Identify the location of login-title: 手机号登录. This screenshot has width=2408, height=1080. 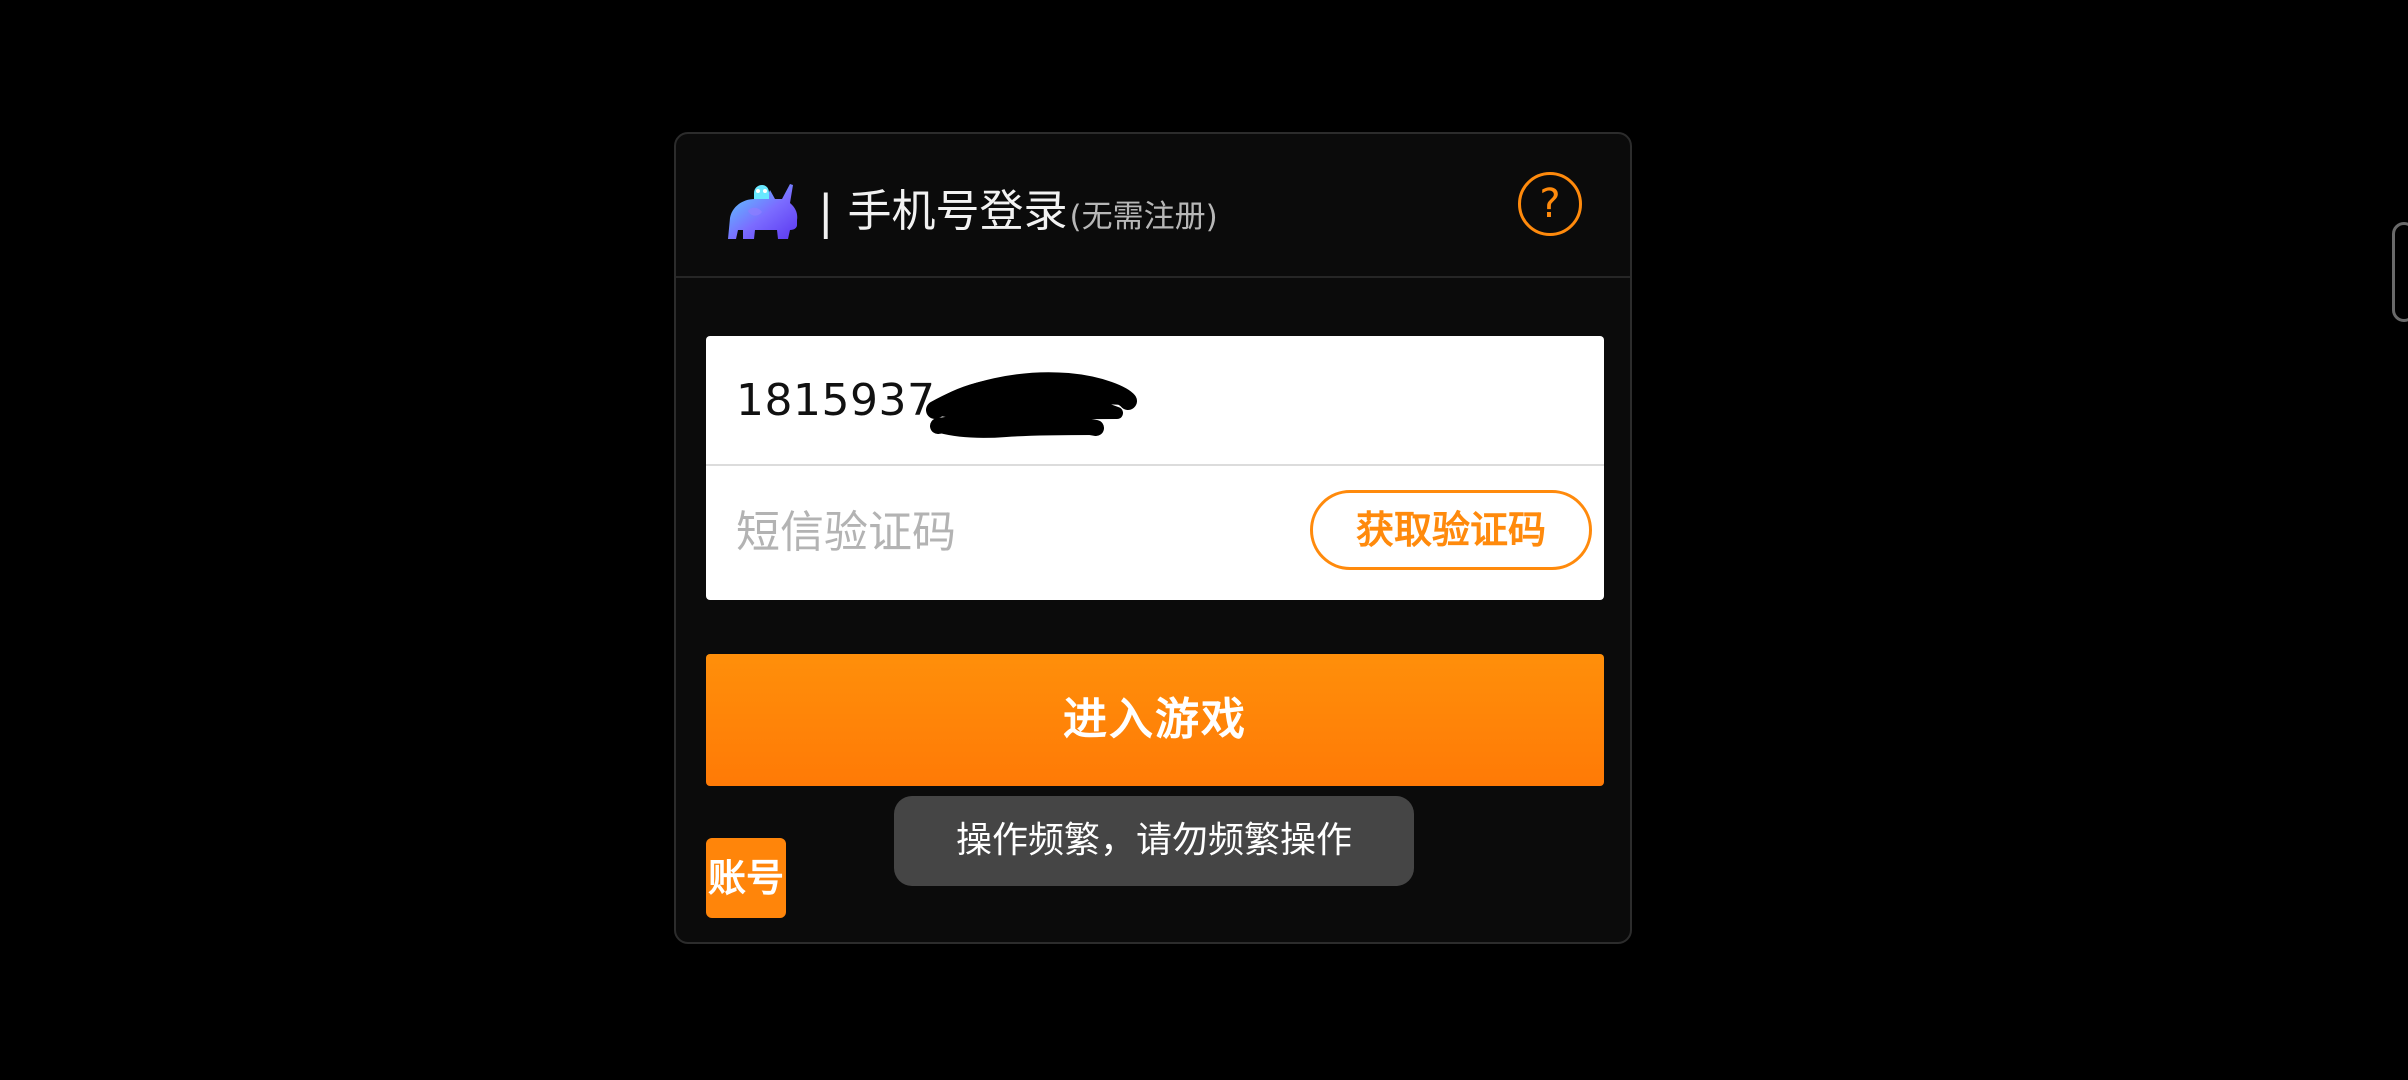
(957, 211).